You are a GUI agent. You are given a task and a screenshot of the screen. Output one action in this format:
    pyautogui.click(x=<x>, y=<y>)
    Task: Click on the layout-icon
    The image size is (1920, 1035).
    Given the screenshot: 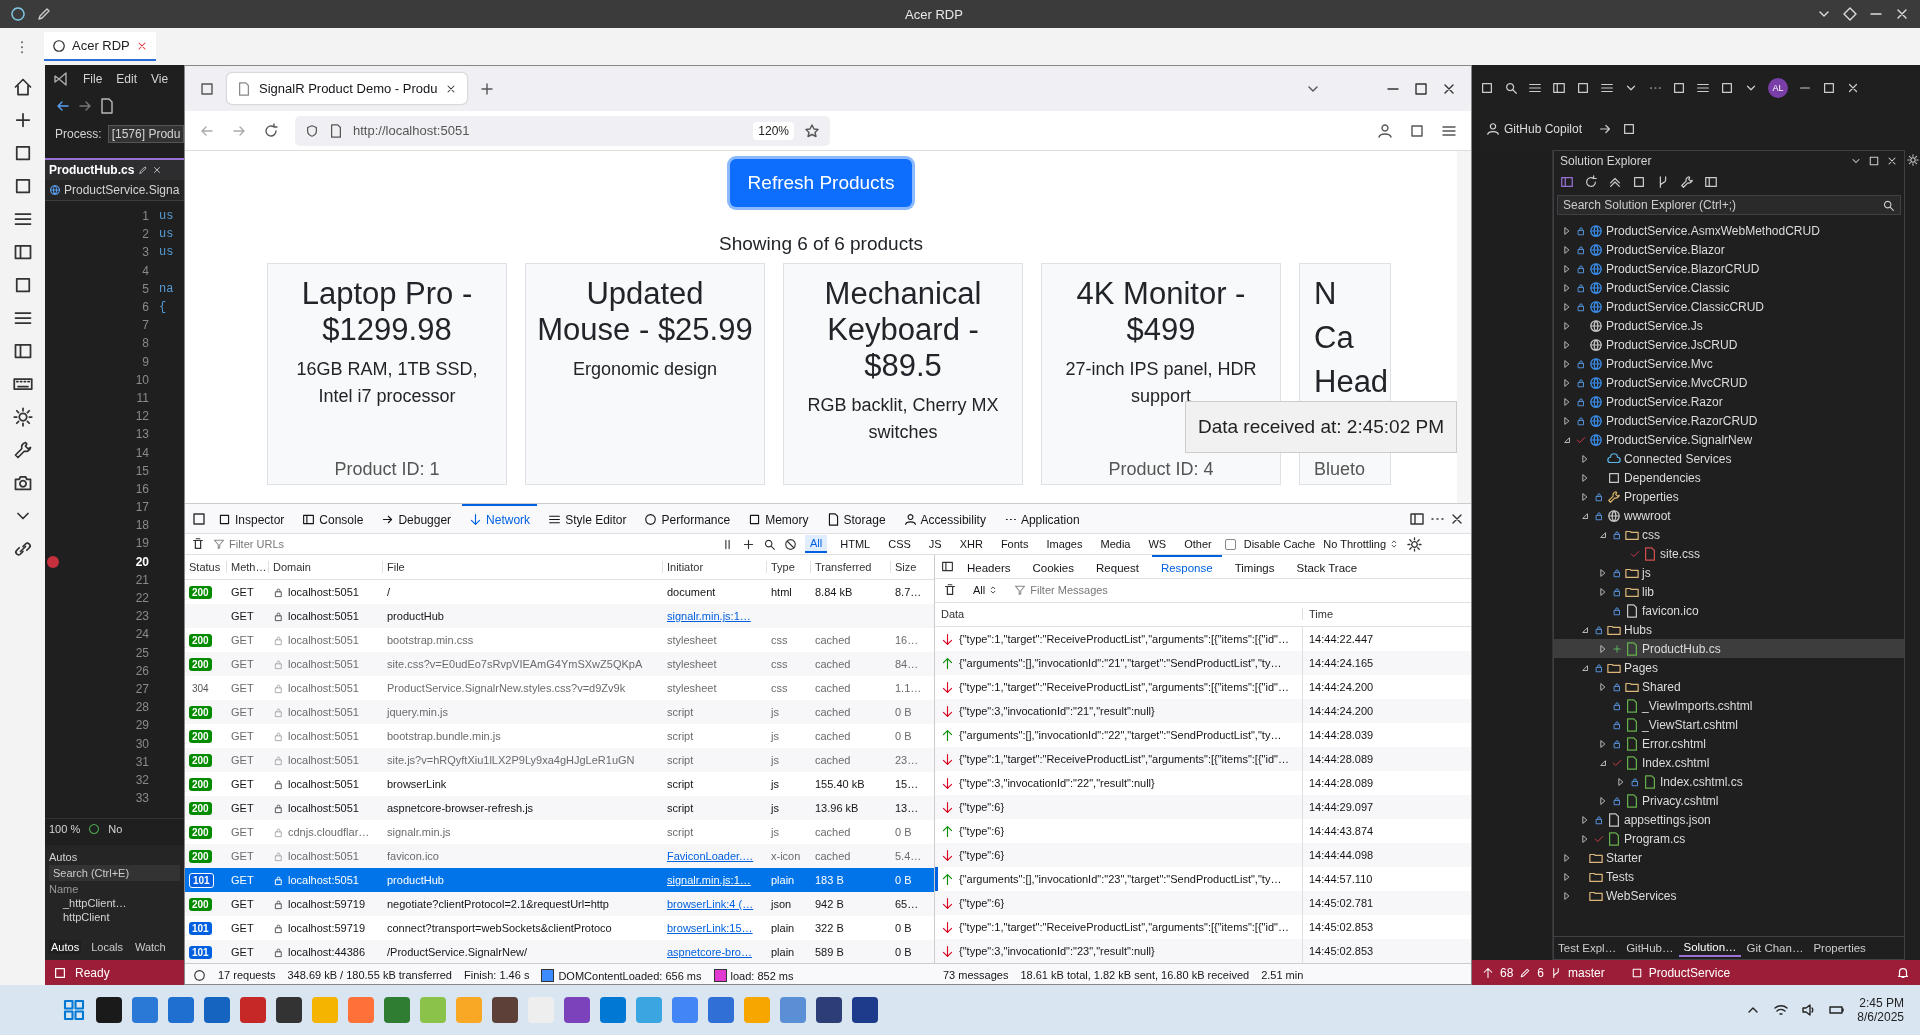 What is the action you would take?
    pyautogui.click(x=22, y=252)
    